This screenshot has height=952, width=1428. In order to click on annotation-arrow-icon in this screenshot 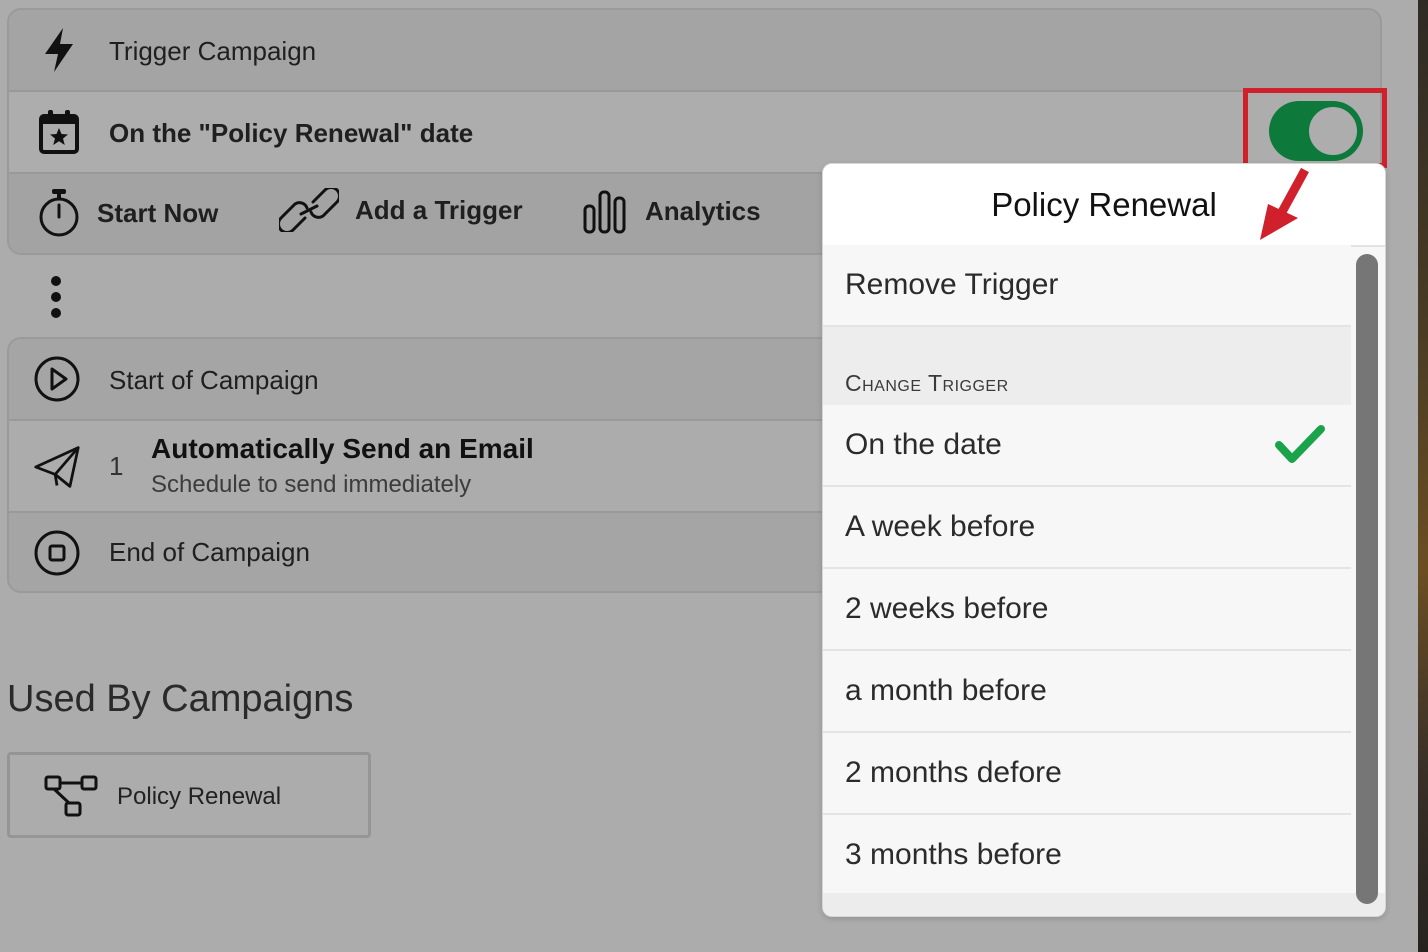, I will do `click(1281, 204)`.